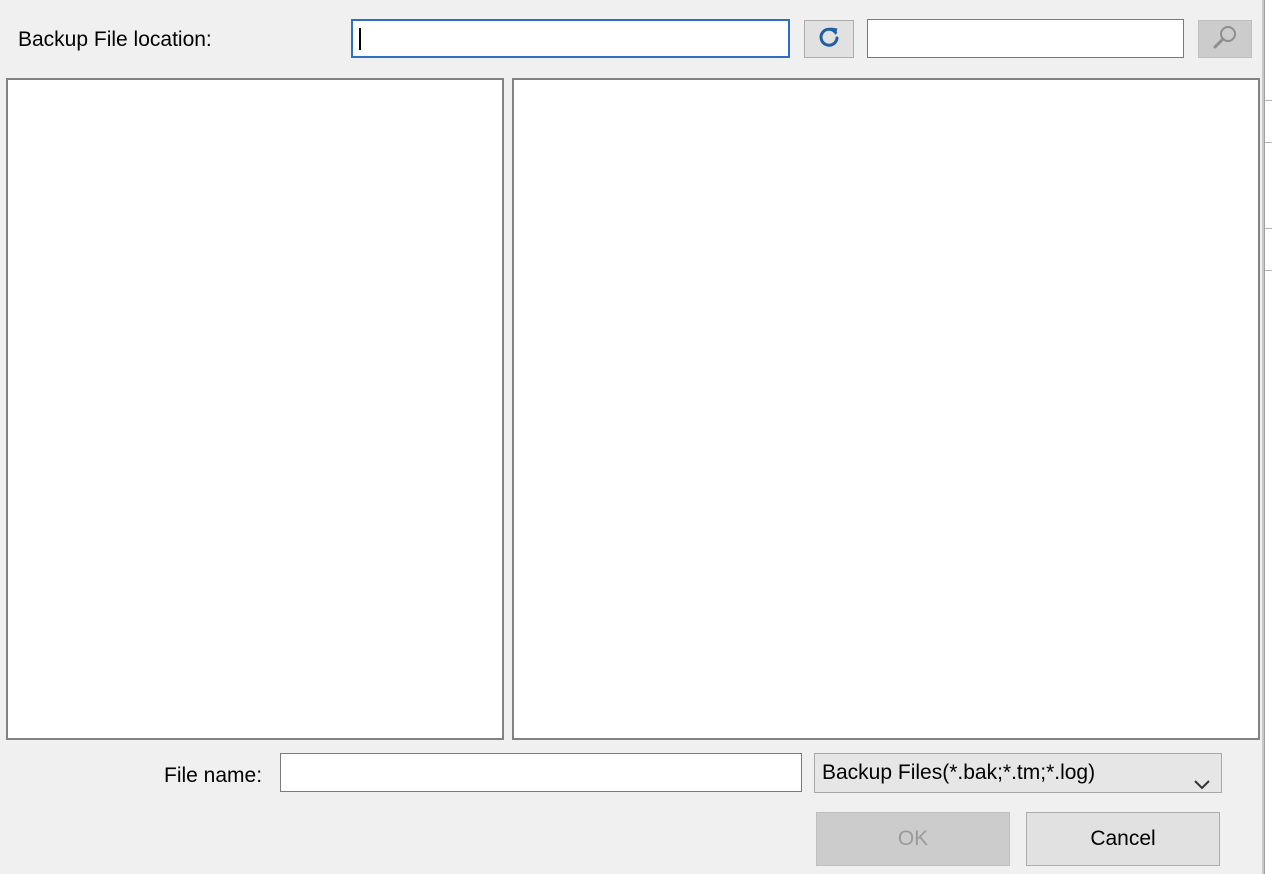  I want to click on backup-location-label: Backup File location:, so click(115, 39).